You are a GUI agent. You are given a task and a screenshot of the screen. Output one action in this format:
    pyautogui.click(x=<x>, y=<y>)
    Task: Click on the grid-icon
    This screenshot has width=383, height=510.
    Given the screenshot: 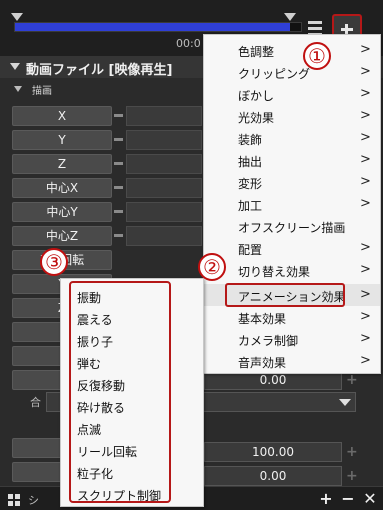 What is the action you would take?
    pyautogui.click(x=14, y=500)
    